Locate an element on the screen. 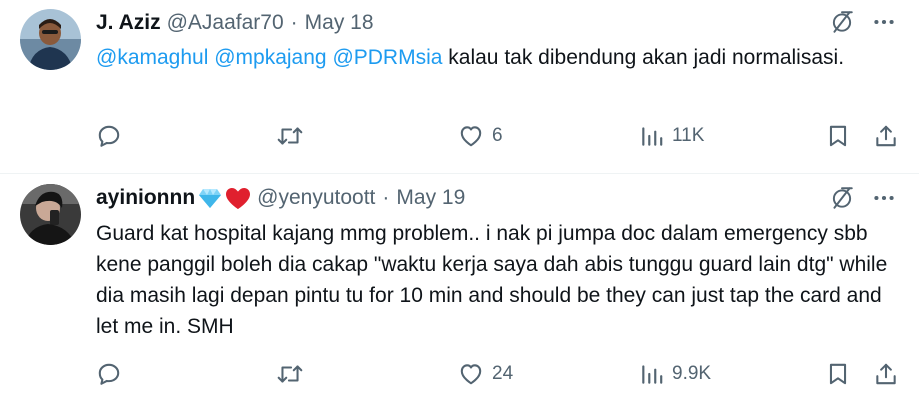 The width and height of the screenshot is (919, 406). user-handle: @yenyutoott is located at coordinates (316, 198).